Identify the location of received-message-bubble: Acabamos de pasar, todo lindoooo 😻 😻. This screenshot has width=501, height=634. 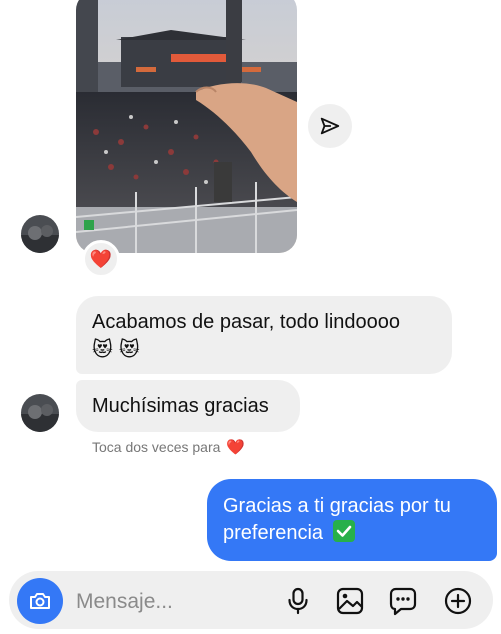
(264, 335).